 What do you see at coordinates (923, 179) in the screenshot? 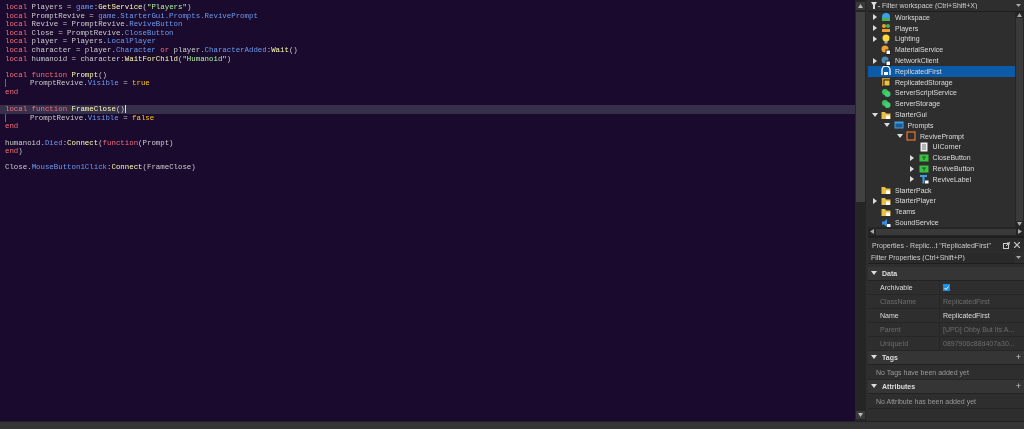
I see `label-icon` at bounding box center [923, 179].